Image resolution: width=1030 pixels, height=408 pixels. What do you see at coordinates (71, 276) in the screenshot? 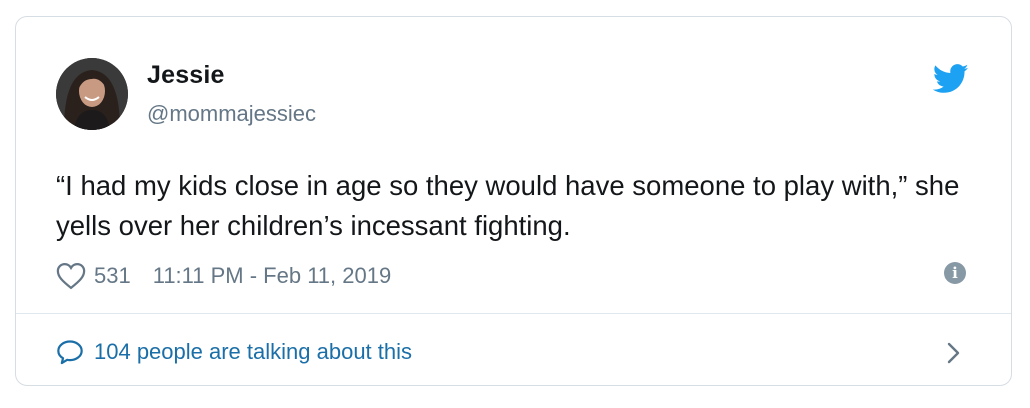
I see `heart-icon` at bounding box center [71, 276].